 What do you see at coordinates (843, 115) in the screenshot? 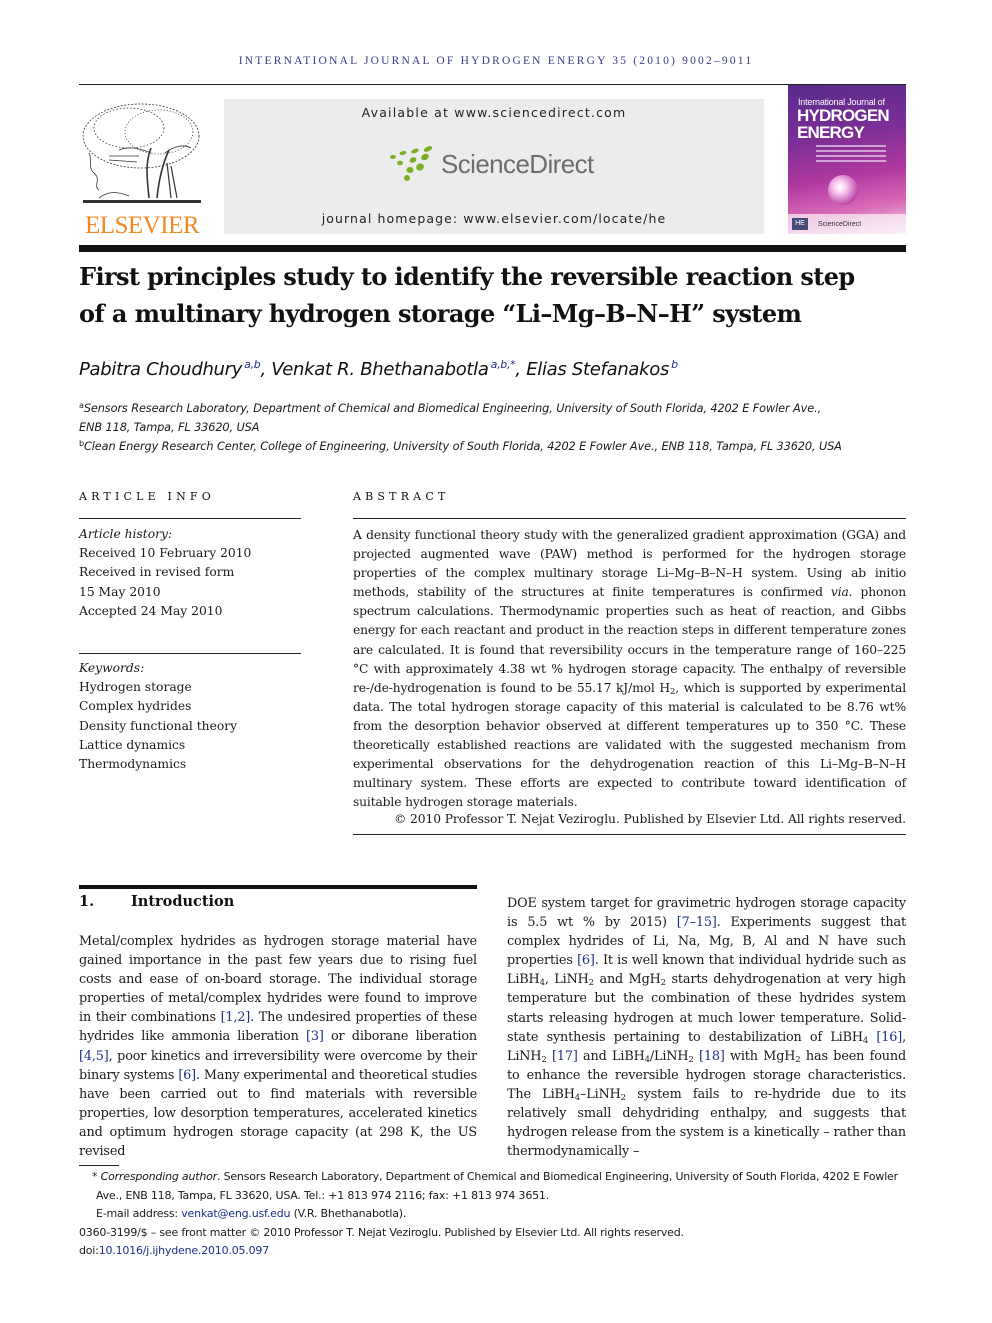
I see `cover-title-line1: HYDROGEN` at bounding box center [843, 115].